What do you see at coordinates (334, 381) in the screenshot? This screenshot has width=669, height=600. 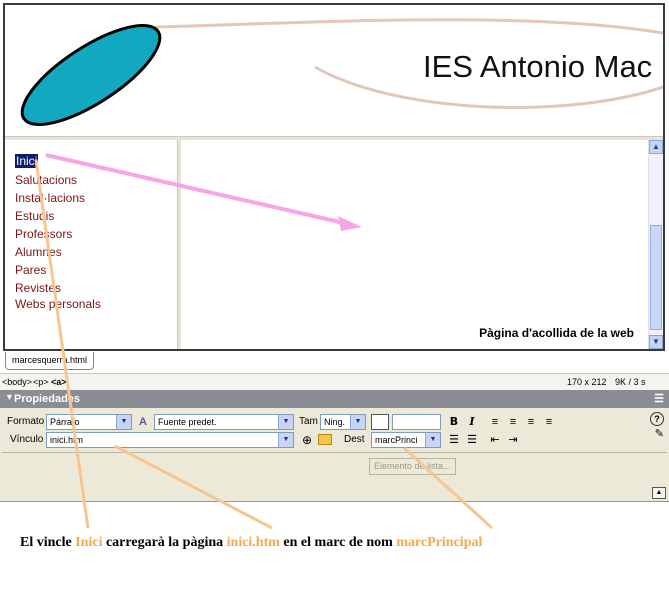 I see `tag-selector-bar: <body> <p> <a> 170 x 212 9K / 3 s` at bounding box center [334, 381].